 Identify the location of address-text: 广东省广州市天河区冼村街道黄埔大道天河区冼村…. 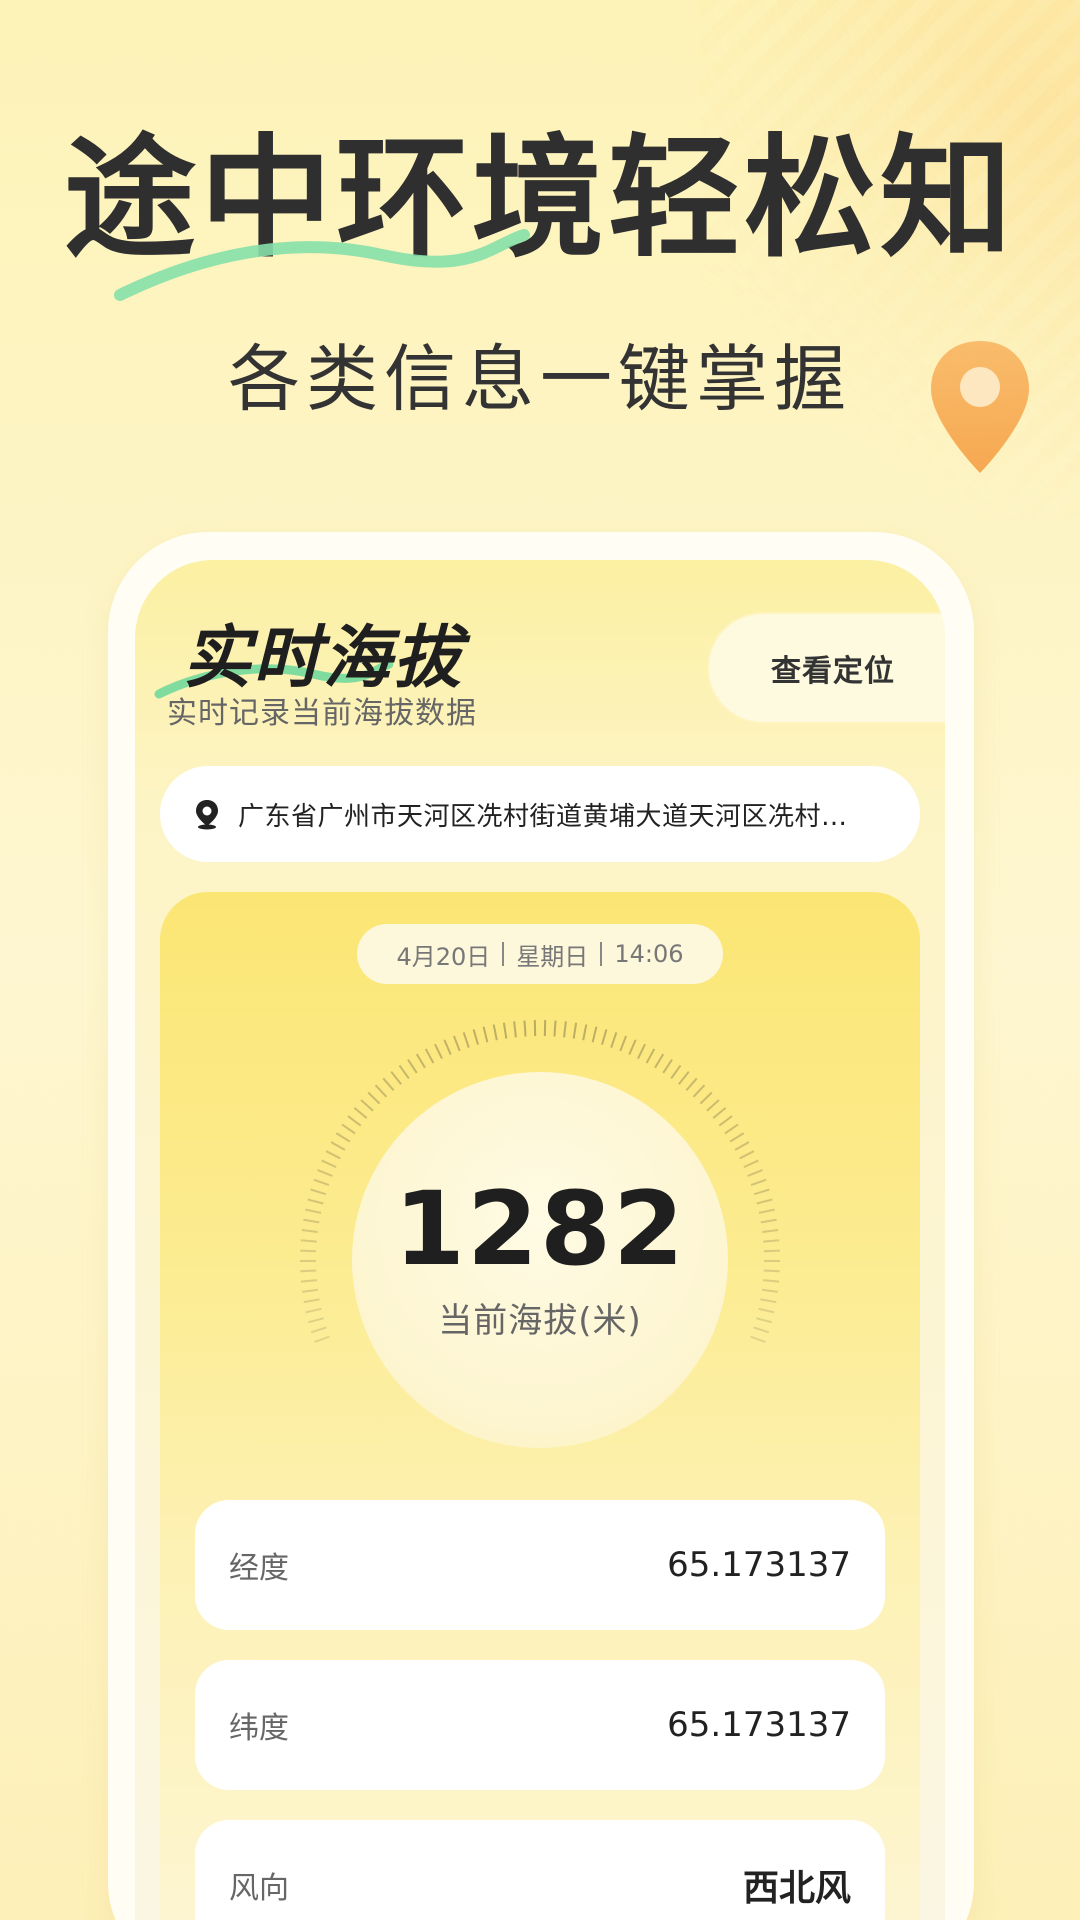
(543, 816).